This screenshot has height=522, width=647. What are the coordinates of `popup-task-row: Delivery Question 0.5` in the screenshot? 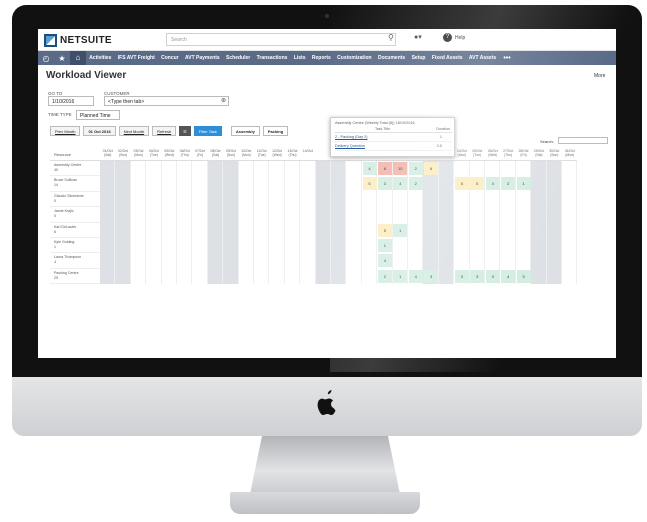 It's located at (393, 147).